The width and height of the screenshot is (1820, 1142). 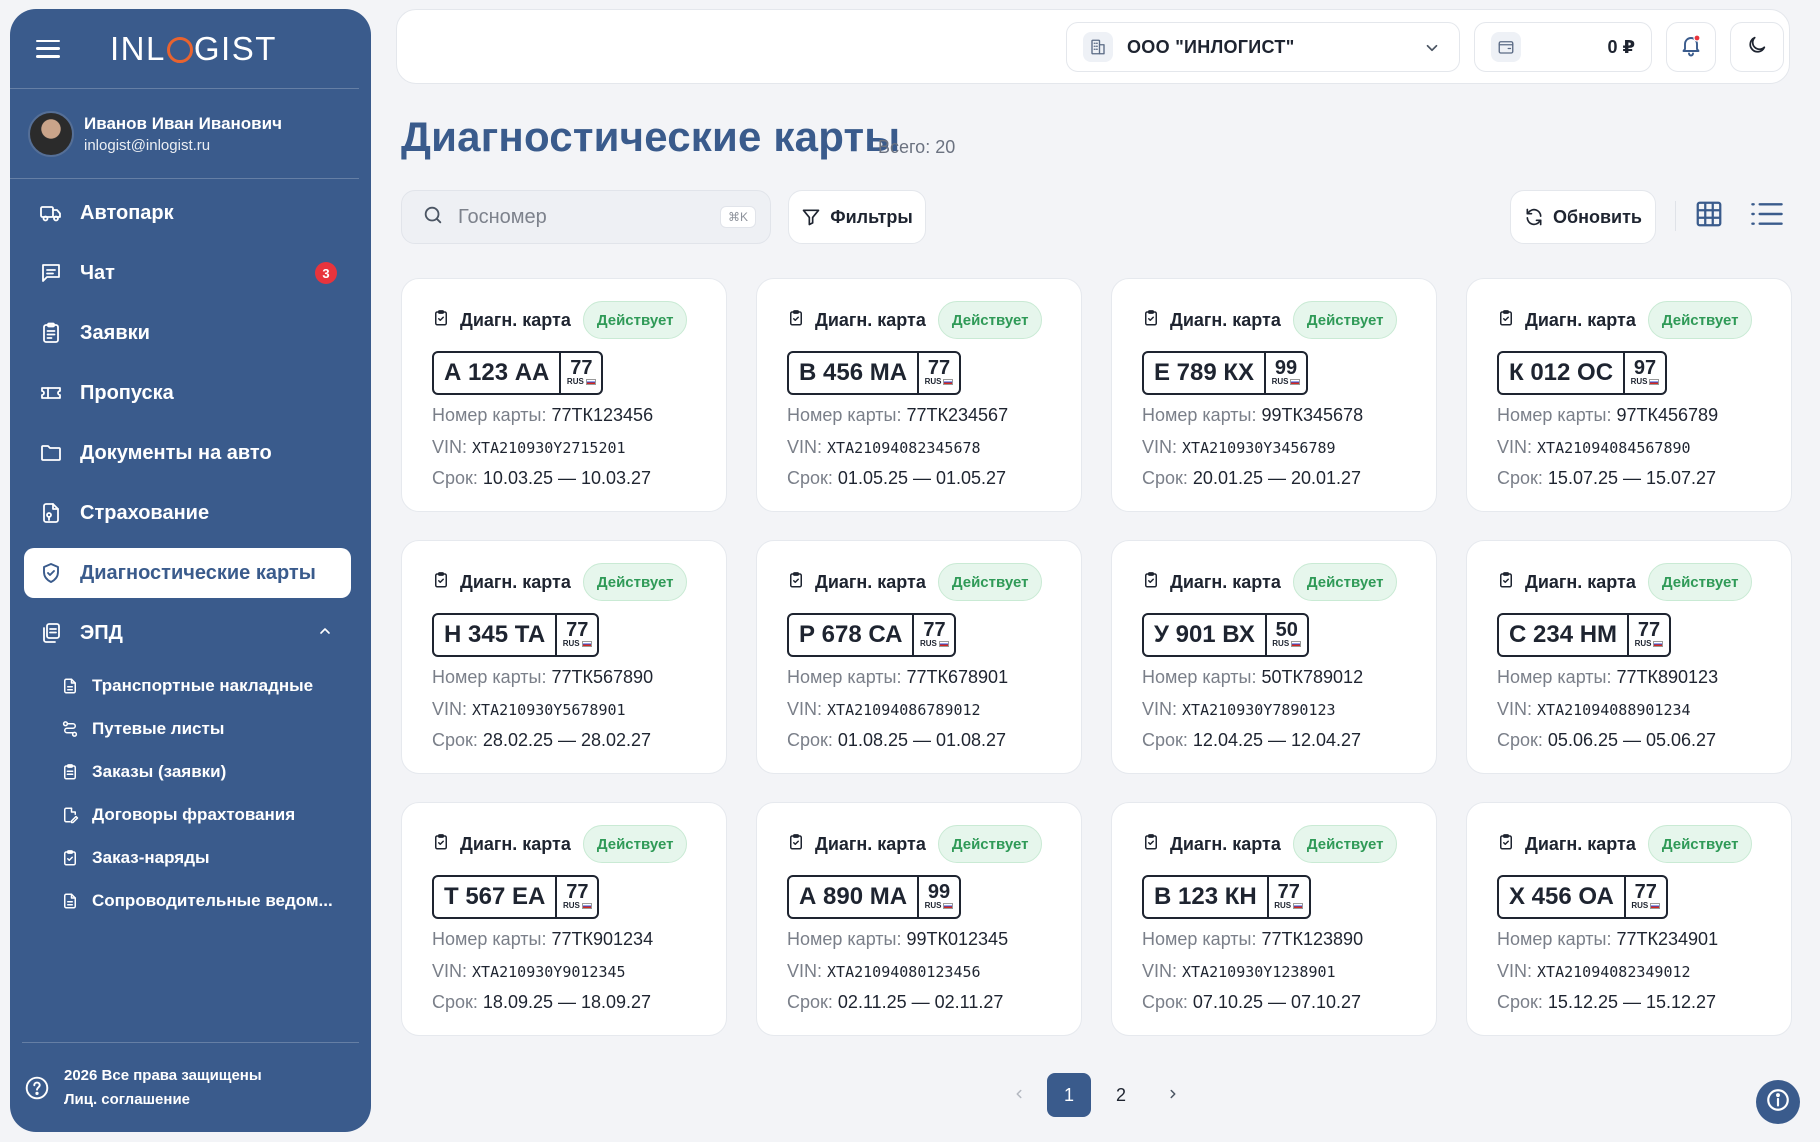 I want to click on sidebar-subitem-label: Заказ-наряды, so click(x=151, y=857).